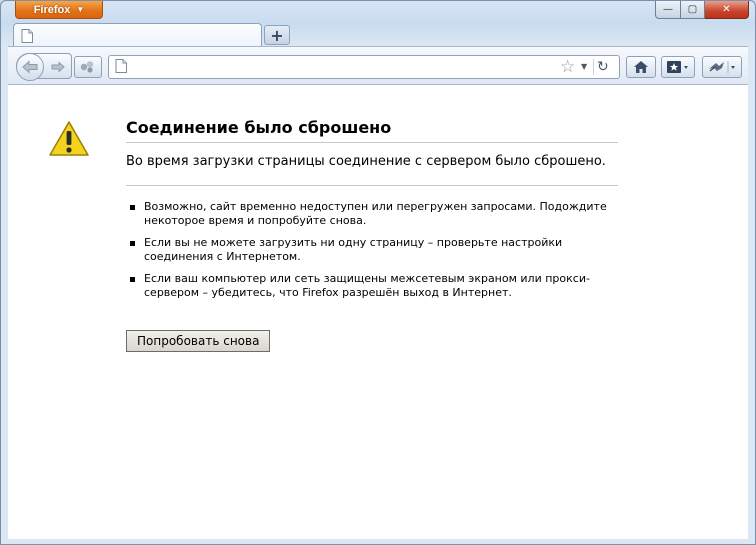  Describe the element at coordinates (52, 9) in the screenshot. I see `firefox-menu-label: Firefox` at that location.